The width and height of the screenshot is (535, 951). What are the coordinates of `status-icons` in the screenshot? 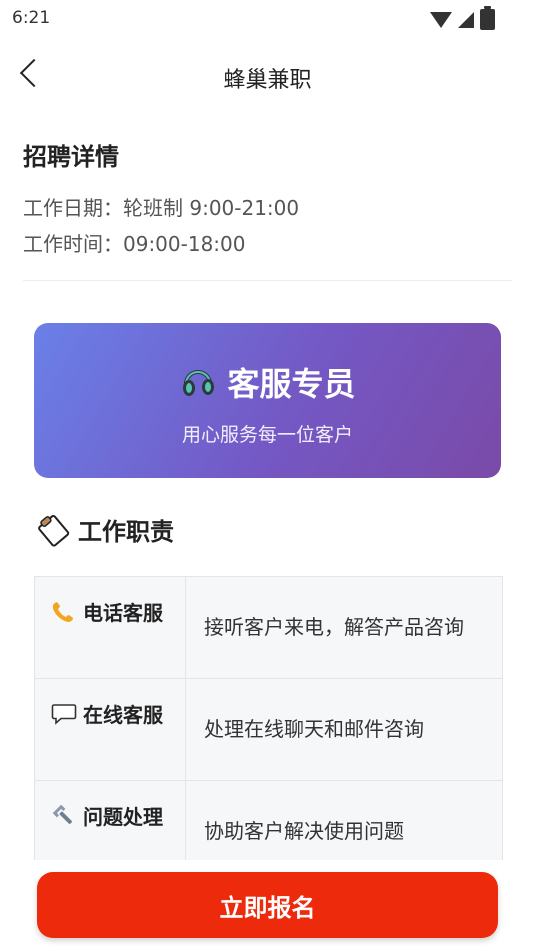 It's located at (462, 18).